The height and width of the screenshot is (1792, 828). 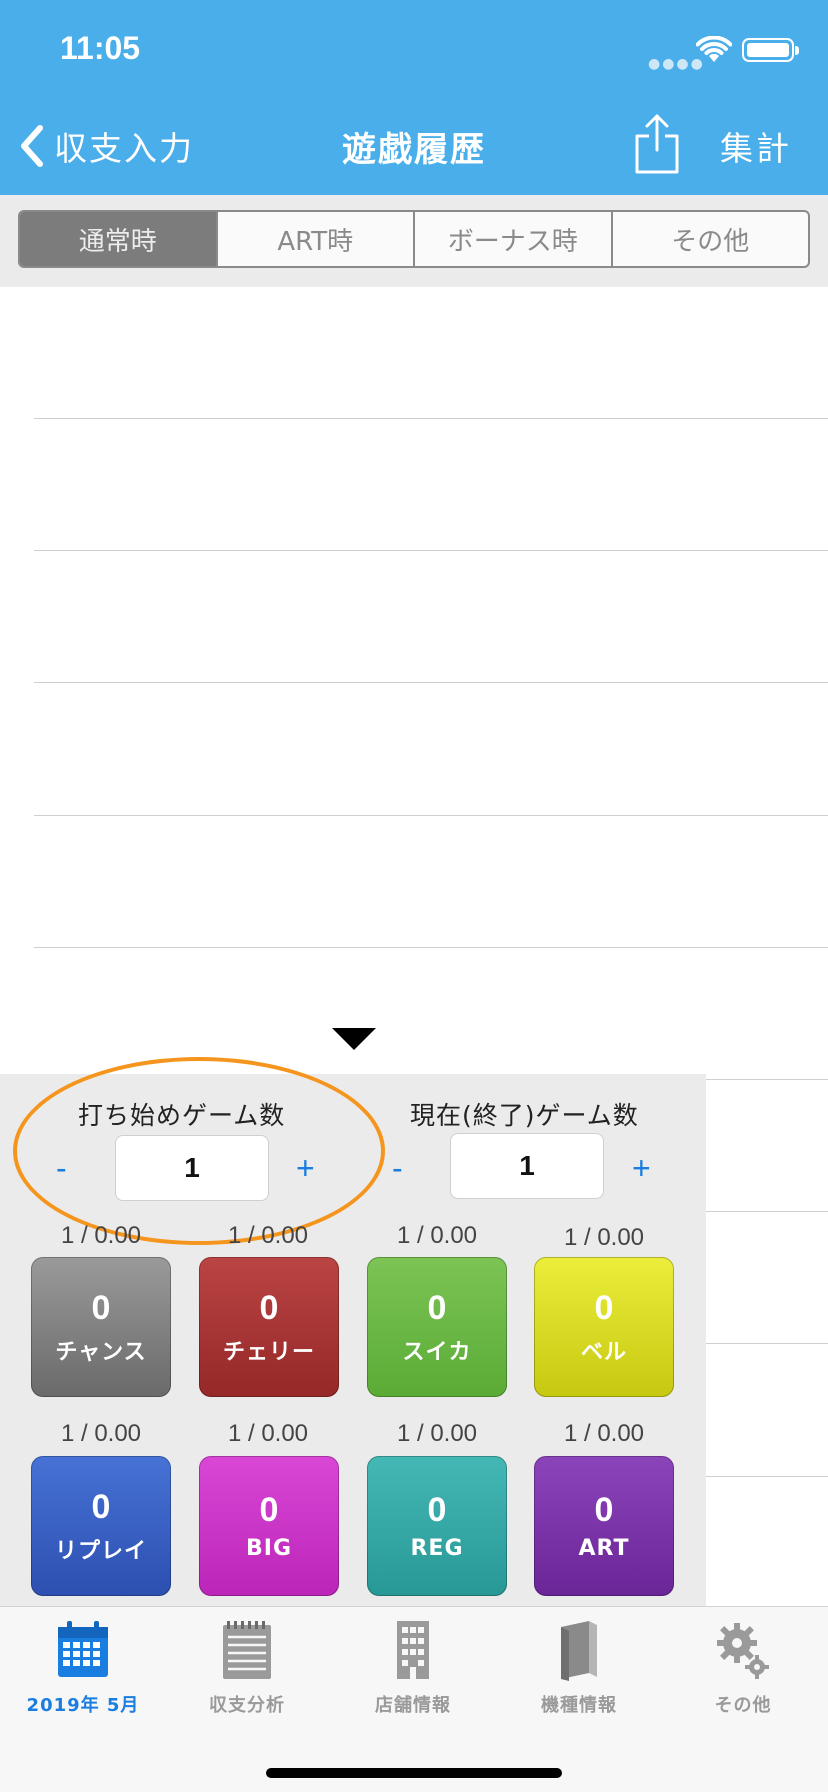 I want to click on chance-button: 0 チャンス, so click(x=101, y=1327).